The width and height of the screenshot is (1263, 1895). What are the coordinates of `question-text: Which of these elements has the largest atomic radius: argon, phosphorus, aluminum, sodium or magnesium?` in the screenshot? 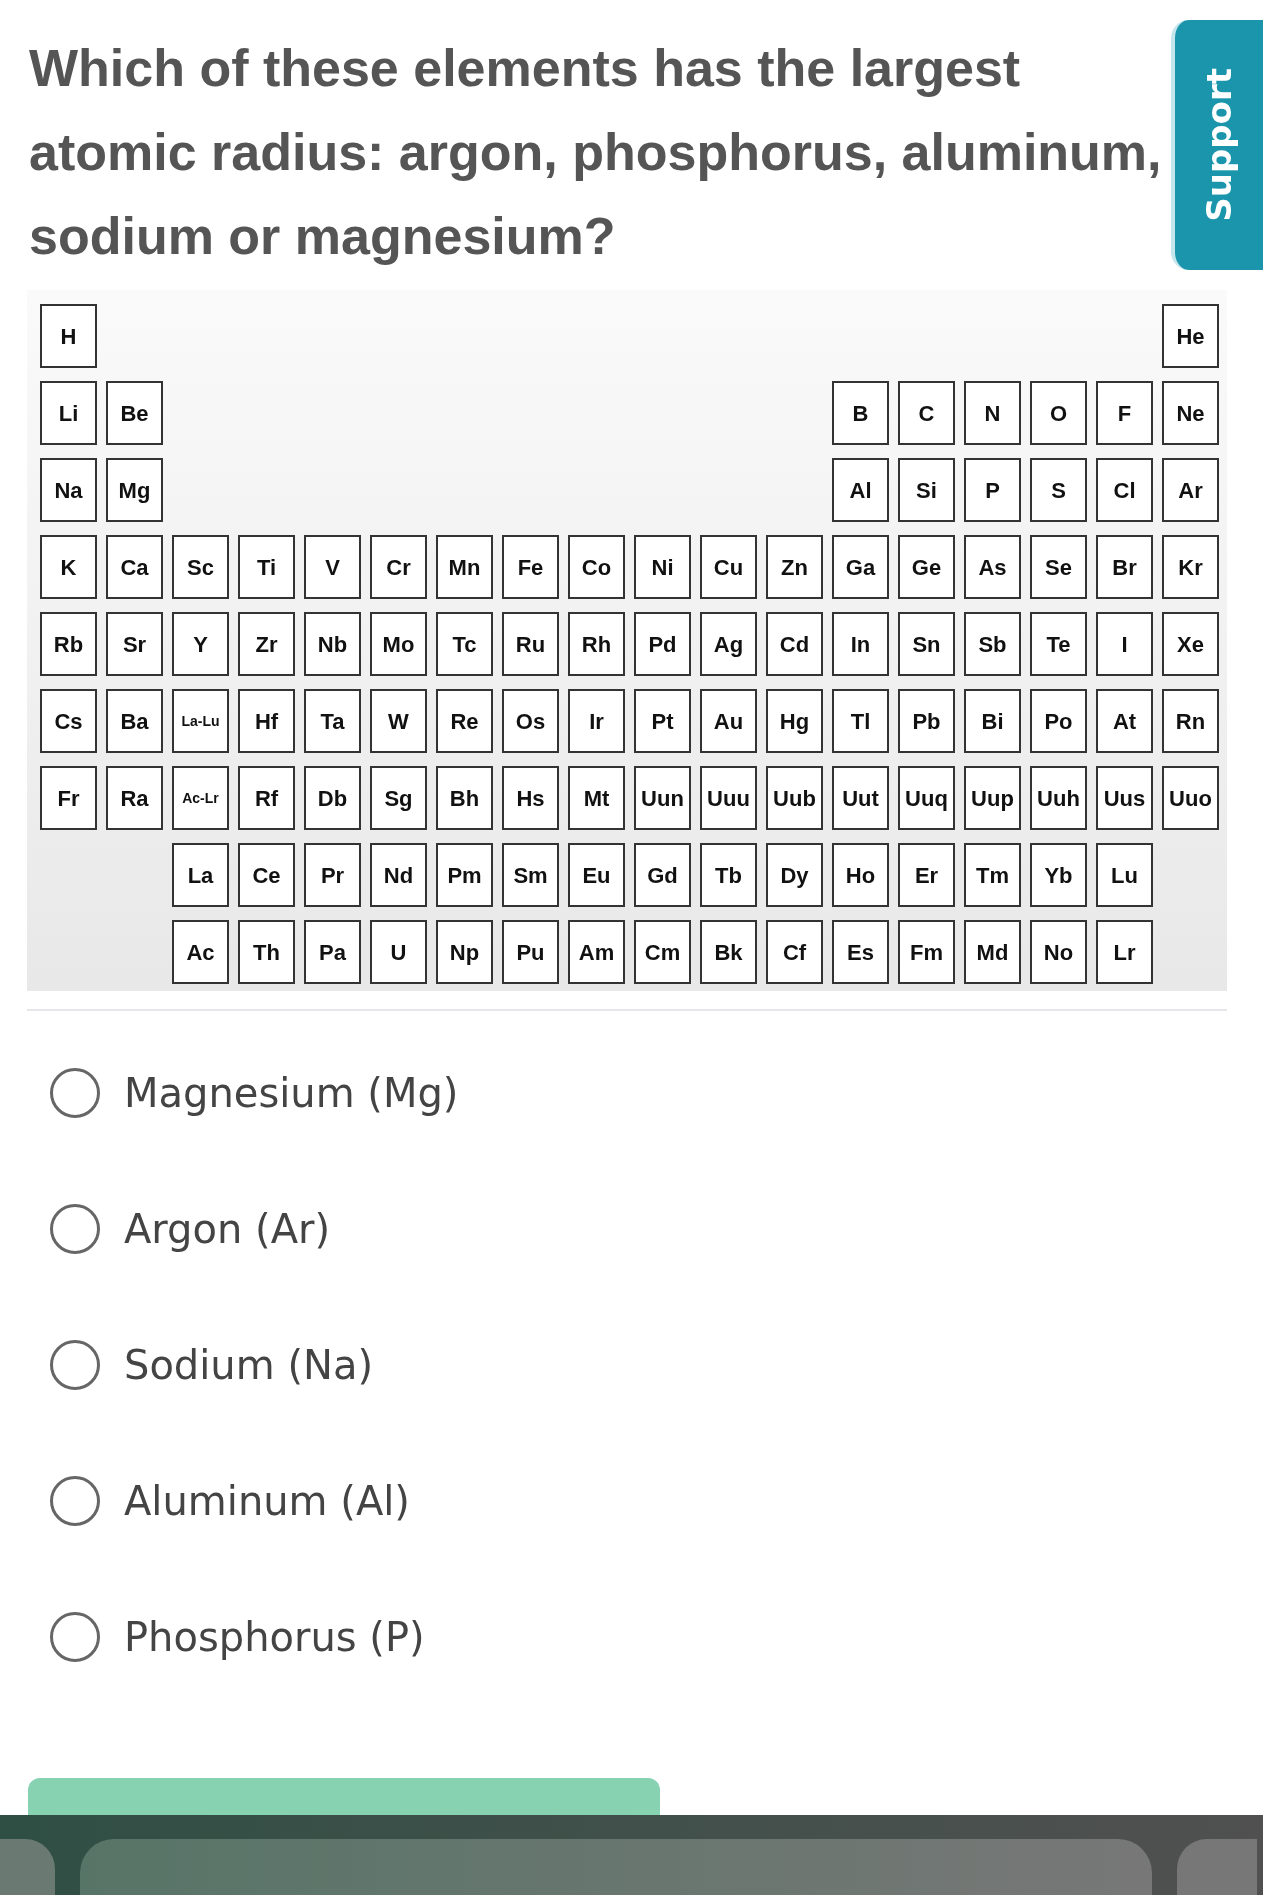 It's located at (596, 152).